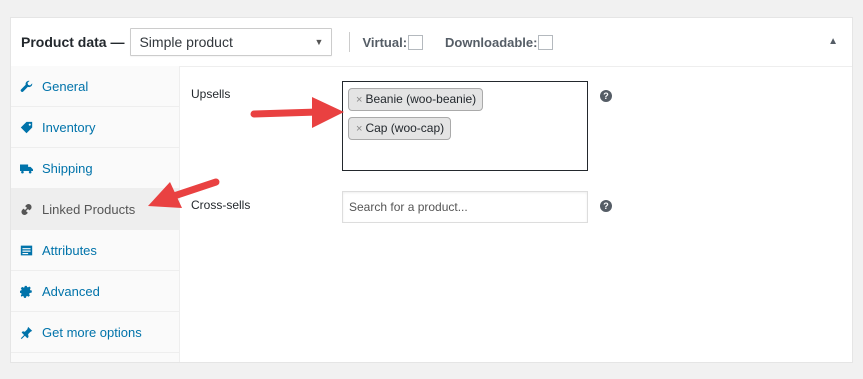 The height and width of the screenshot is (379, 863). I want to click on chip-label: Cap (woo-cap), so click(405, 128).